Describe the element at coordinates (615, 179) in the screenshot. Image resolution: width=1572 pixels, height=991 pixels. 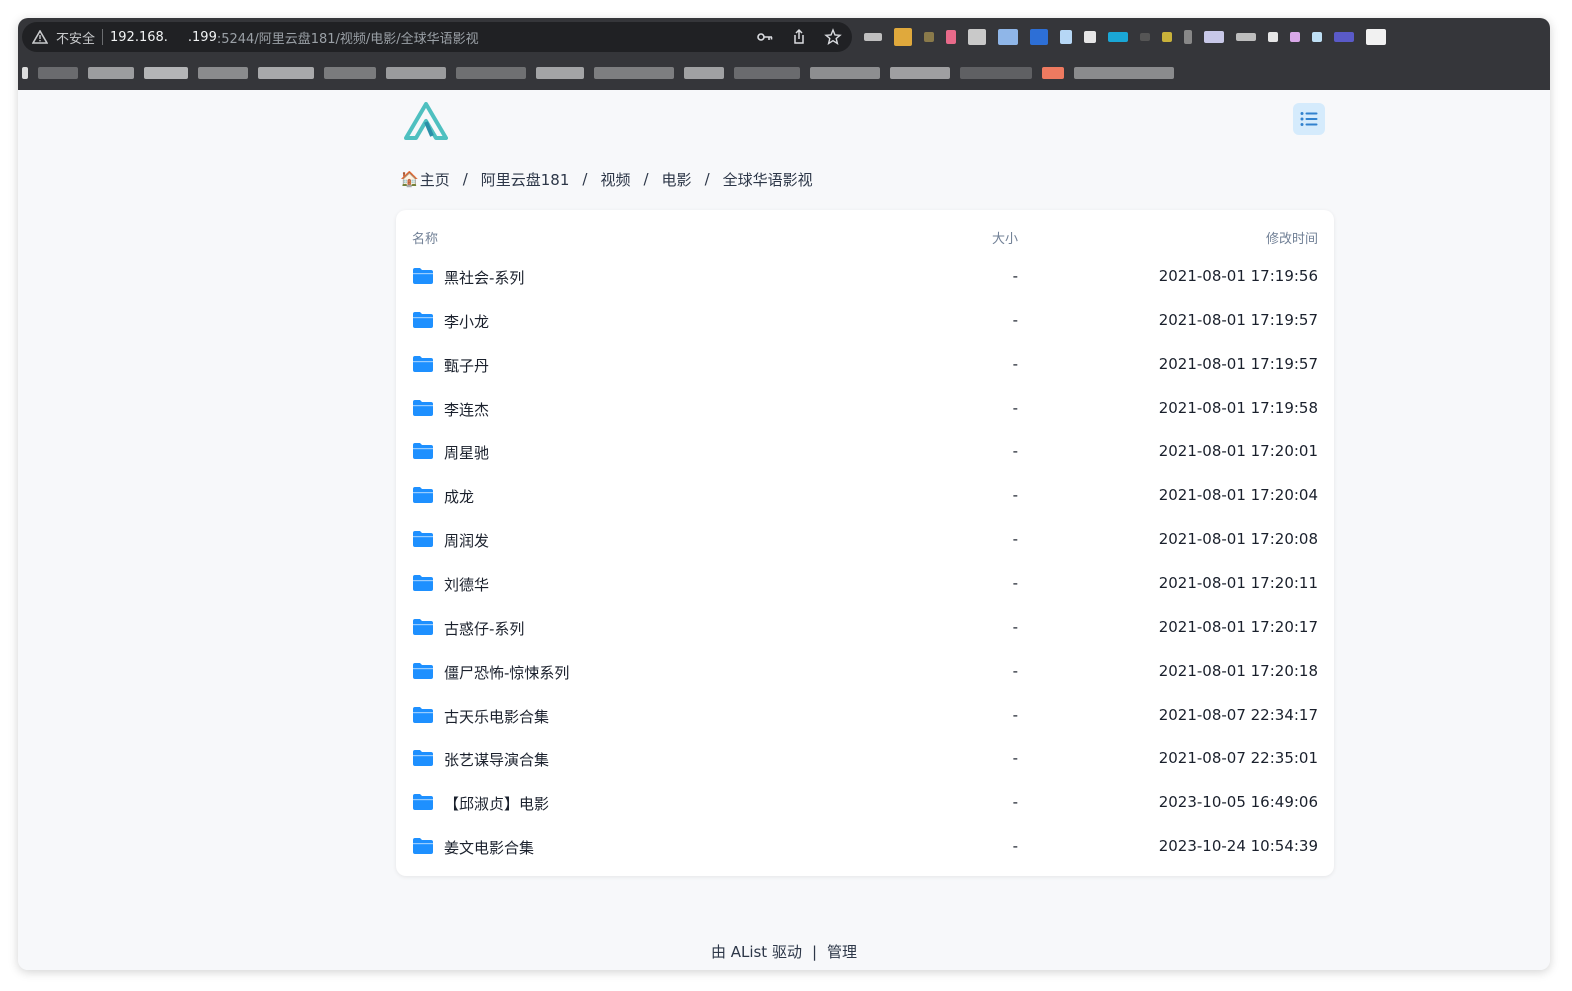
I see `breadcrumb-video: 视频` at that location.